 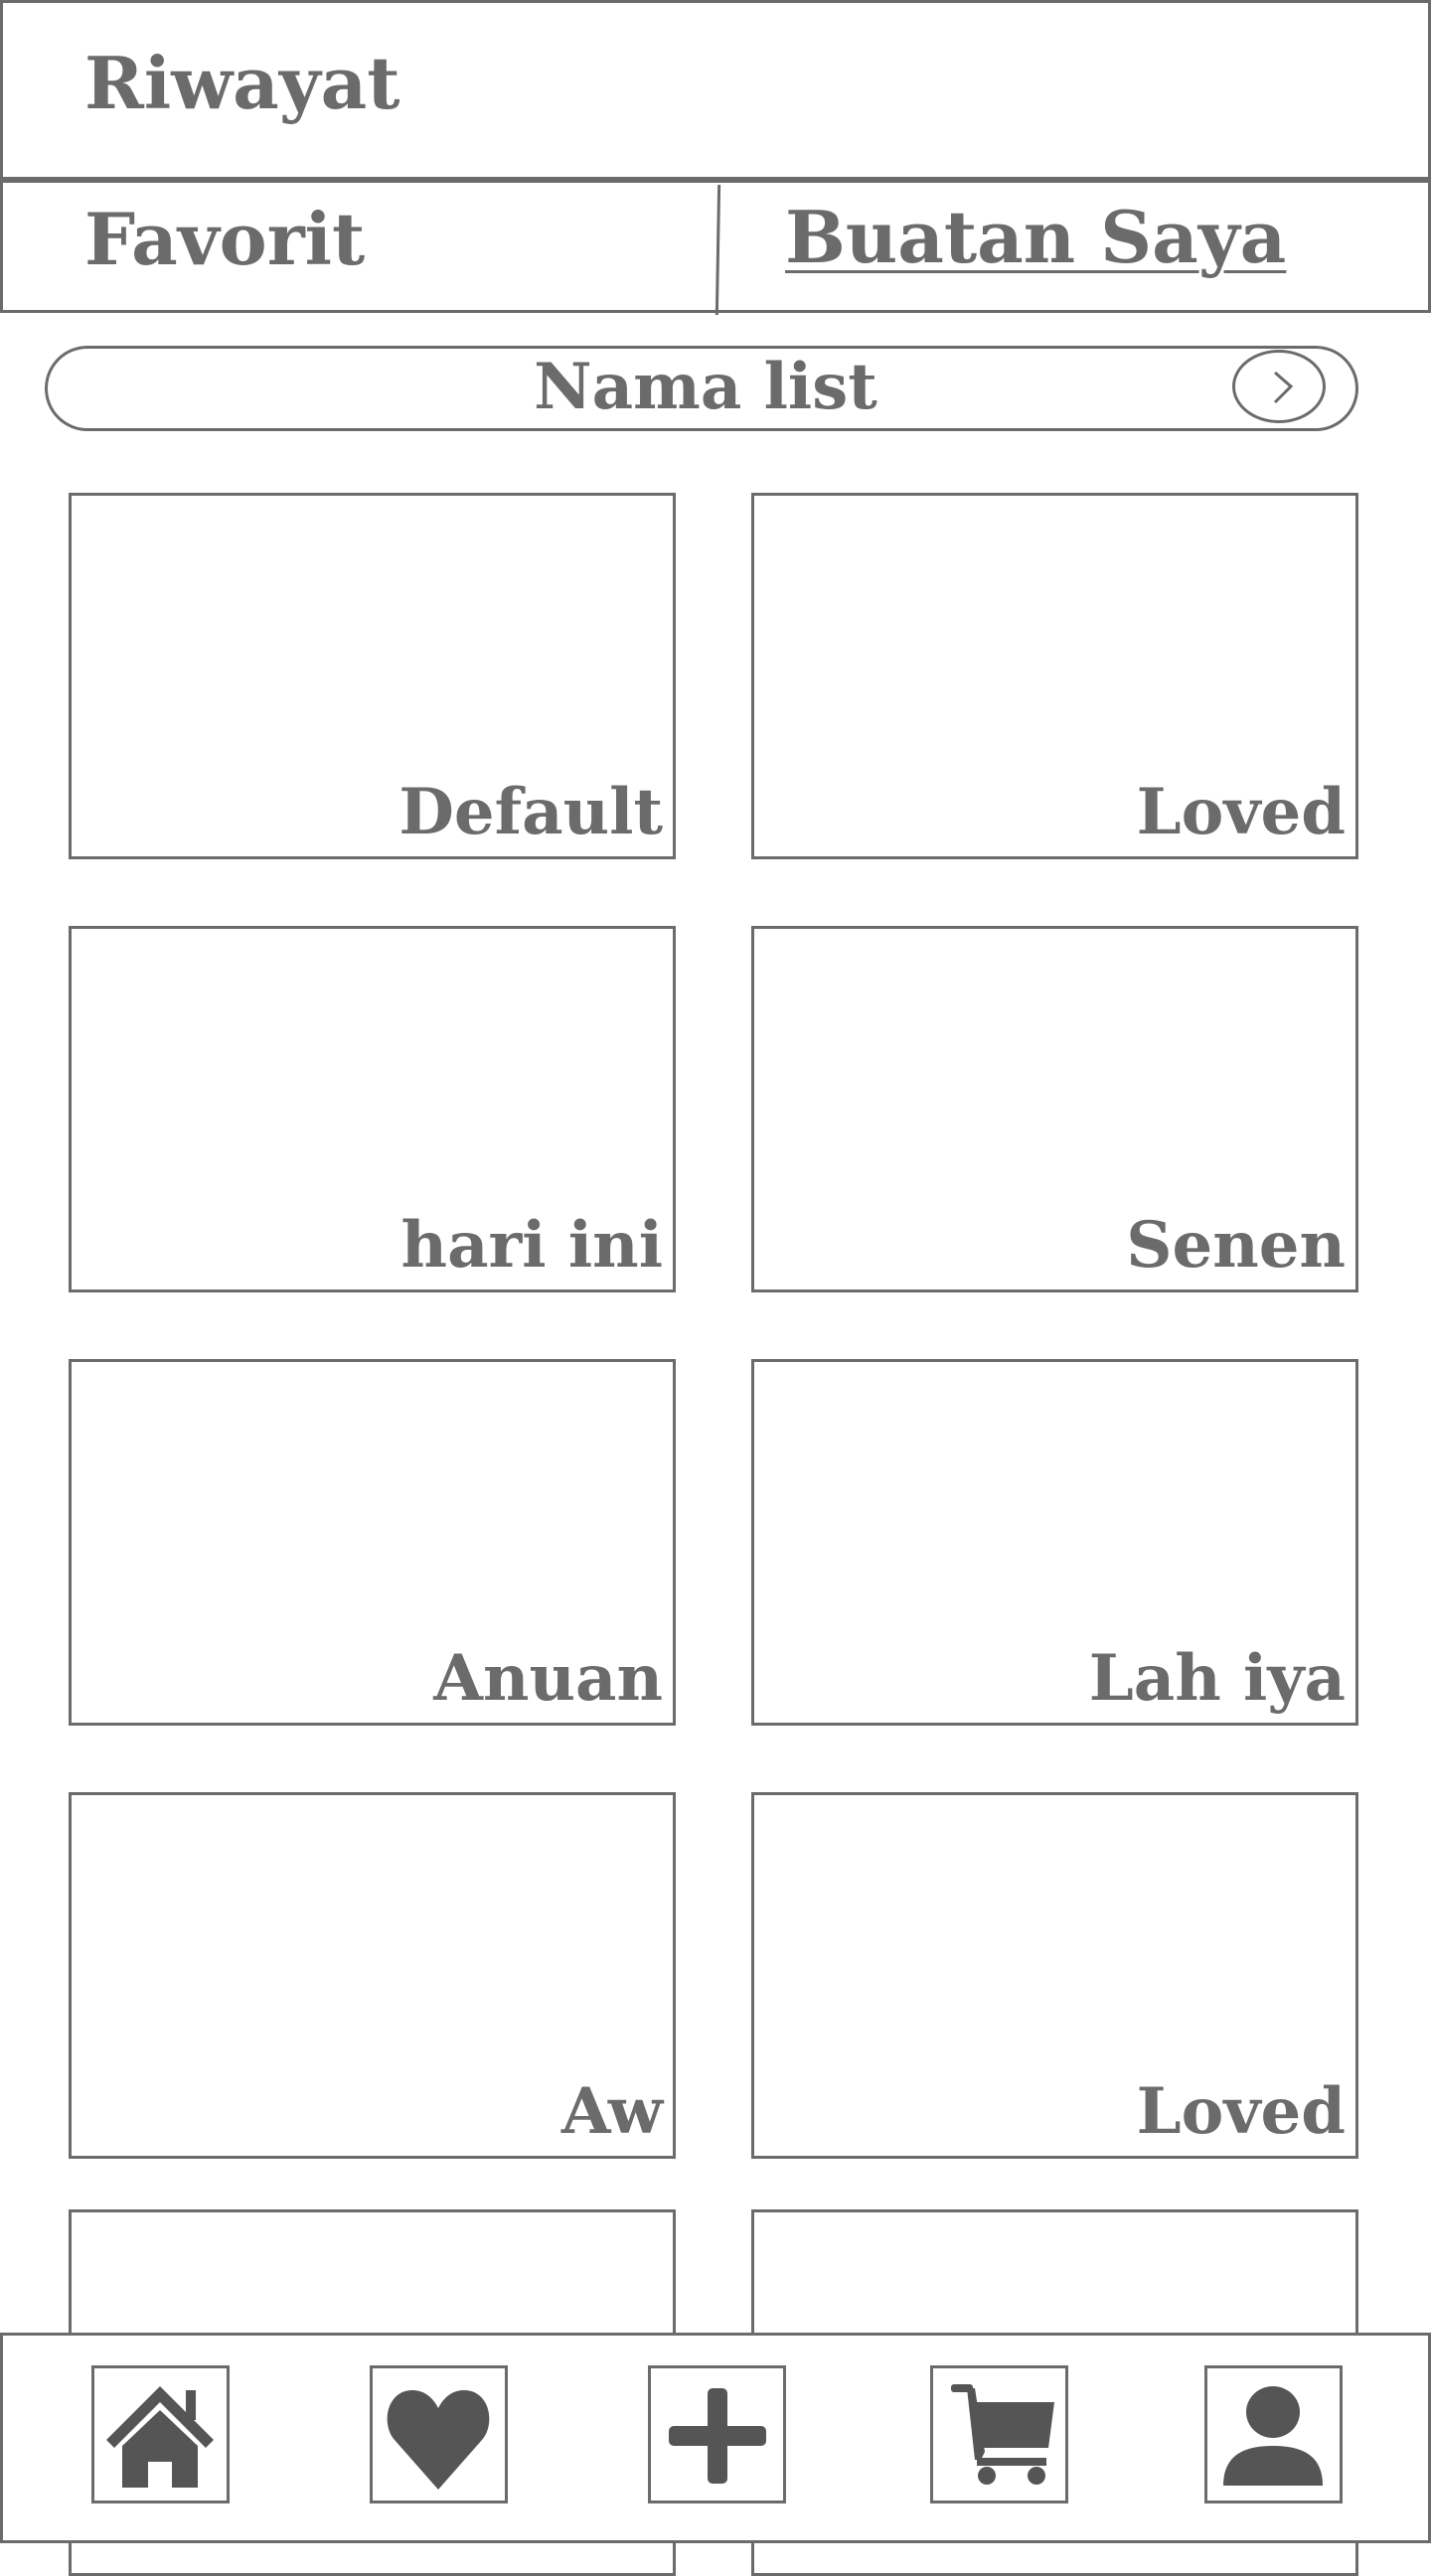 What do you see at coordinates (242, 83) in the screenshot?
I see `page-title: Riwayat` at bounding box center [242, 83].